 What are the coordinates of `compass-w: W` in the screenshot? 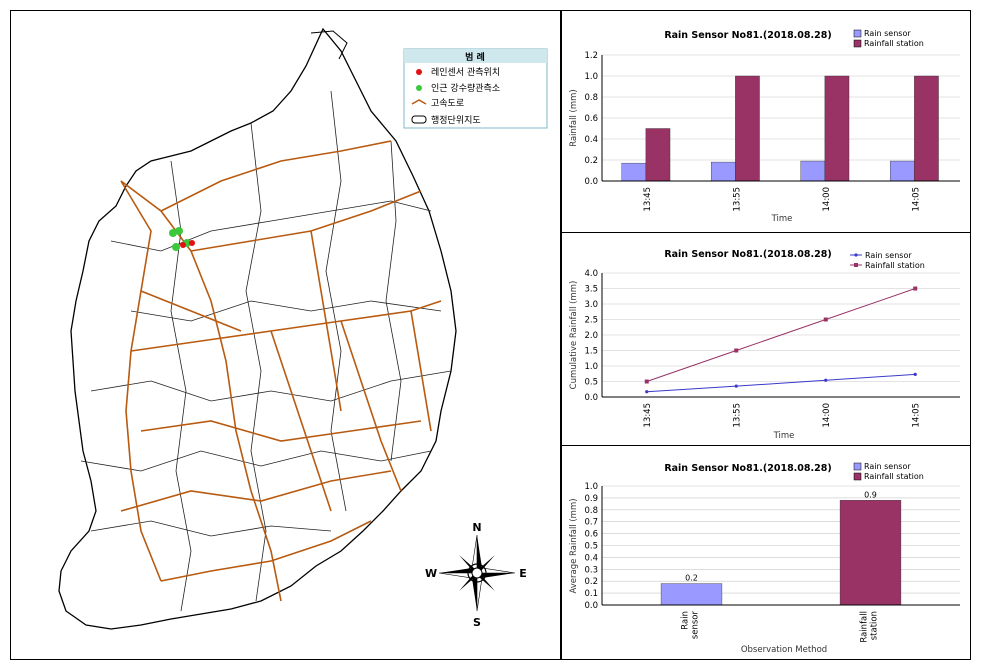 It's located at (431, 573).